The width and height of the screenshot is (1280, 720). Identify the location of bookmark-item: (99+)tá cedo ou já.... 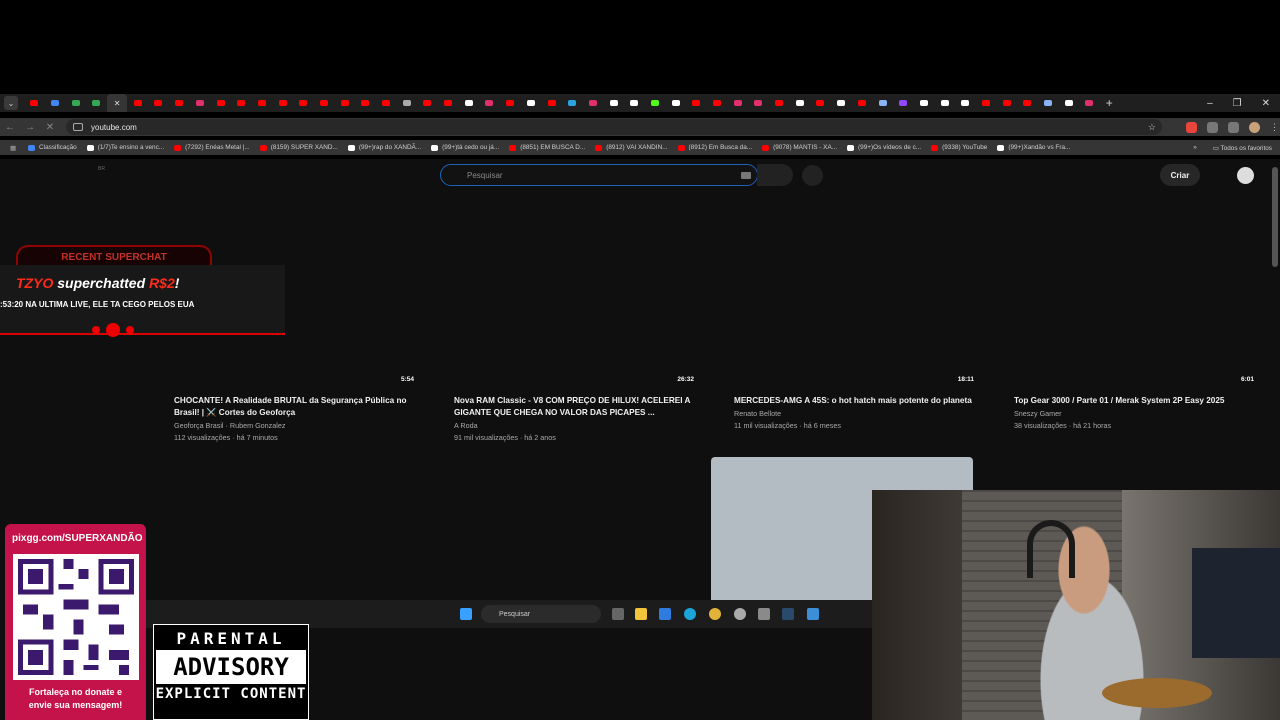
(465, 147).